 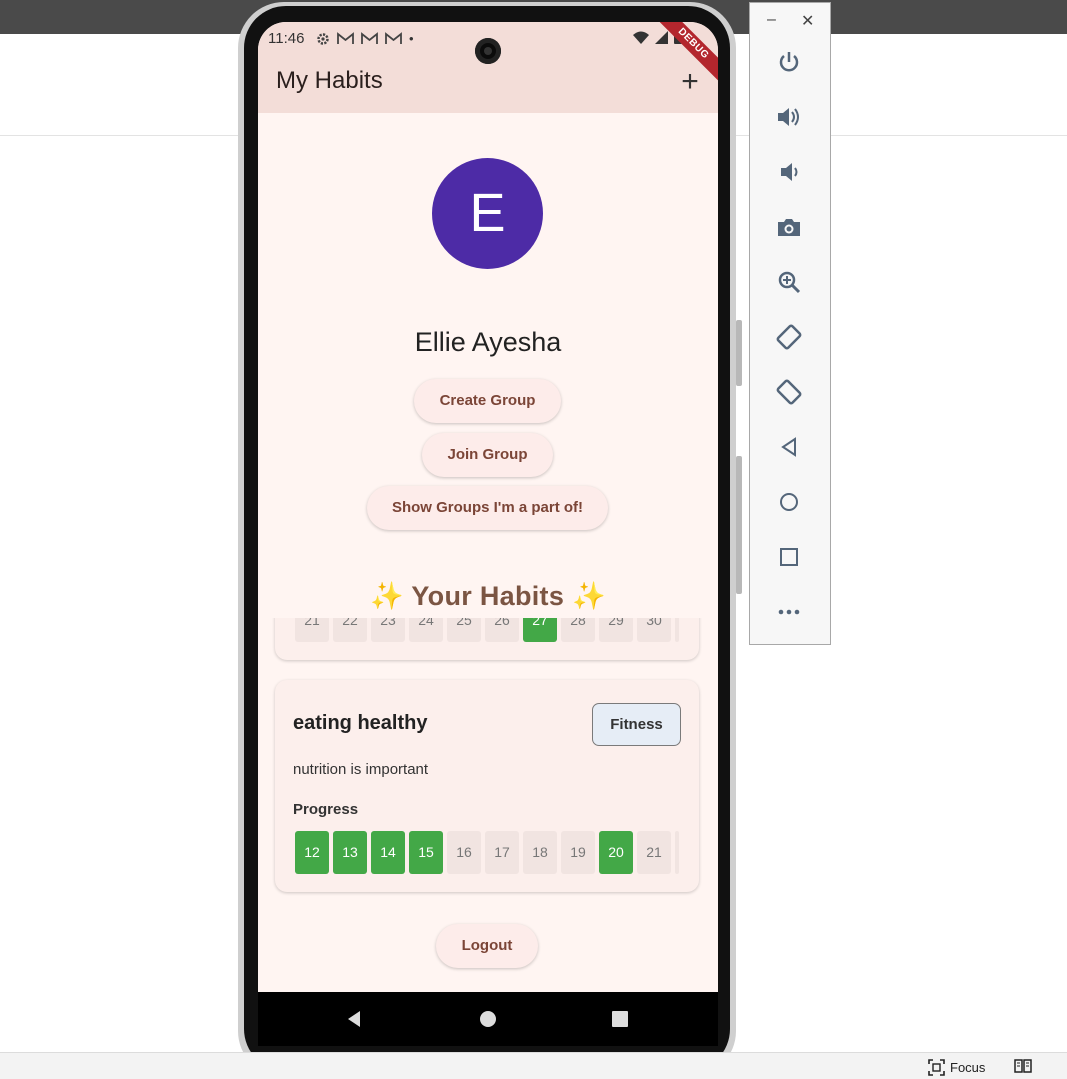 I want to click on volume-down-button, so click(x=789, y=172).